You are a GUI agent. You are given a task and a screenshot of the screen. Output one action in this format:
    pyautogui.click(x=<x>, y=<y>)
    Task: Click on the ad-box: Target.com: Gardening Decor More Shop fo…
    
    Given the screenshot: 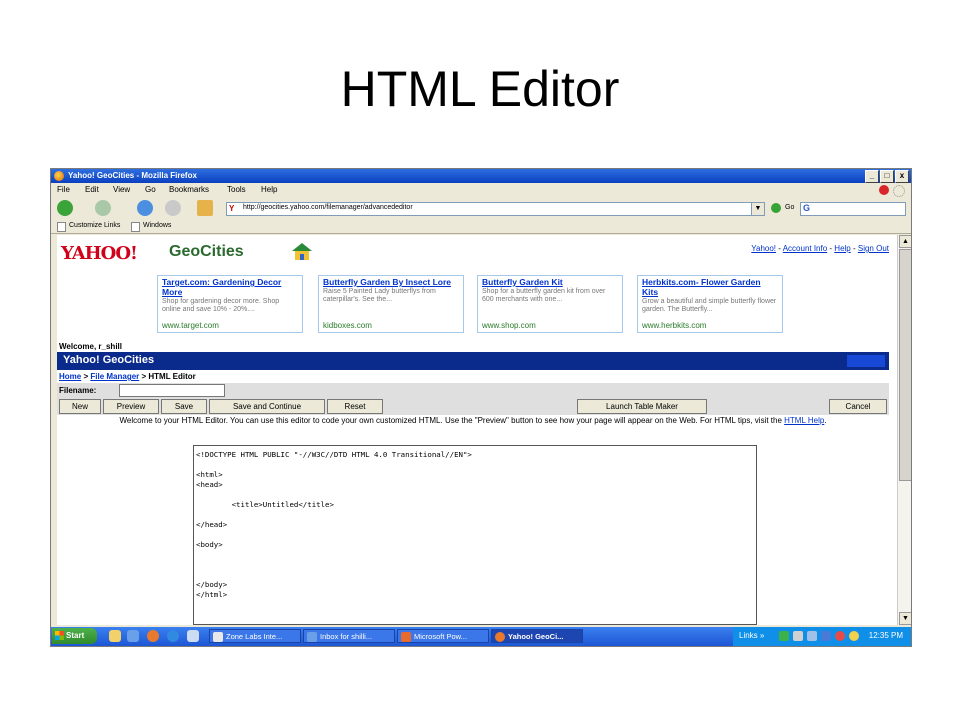 What is the action you would take?
    pyautogui.click(x=230, y=304)
    